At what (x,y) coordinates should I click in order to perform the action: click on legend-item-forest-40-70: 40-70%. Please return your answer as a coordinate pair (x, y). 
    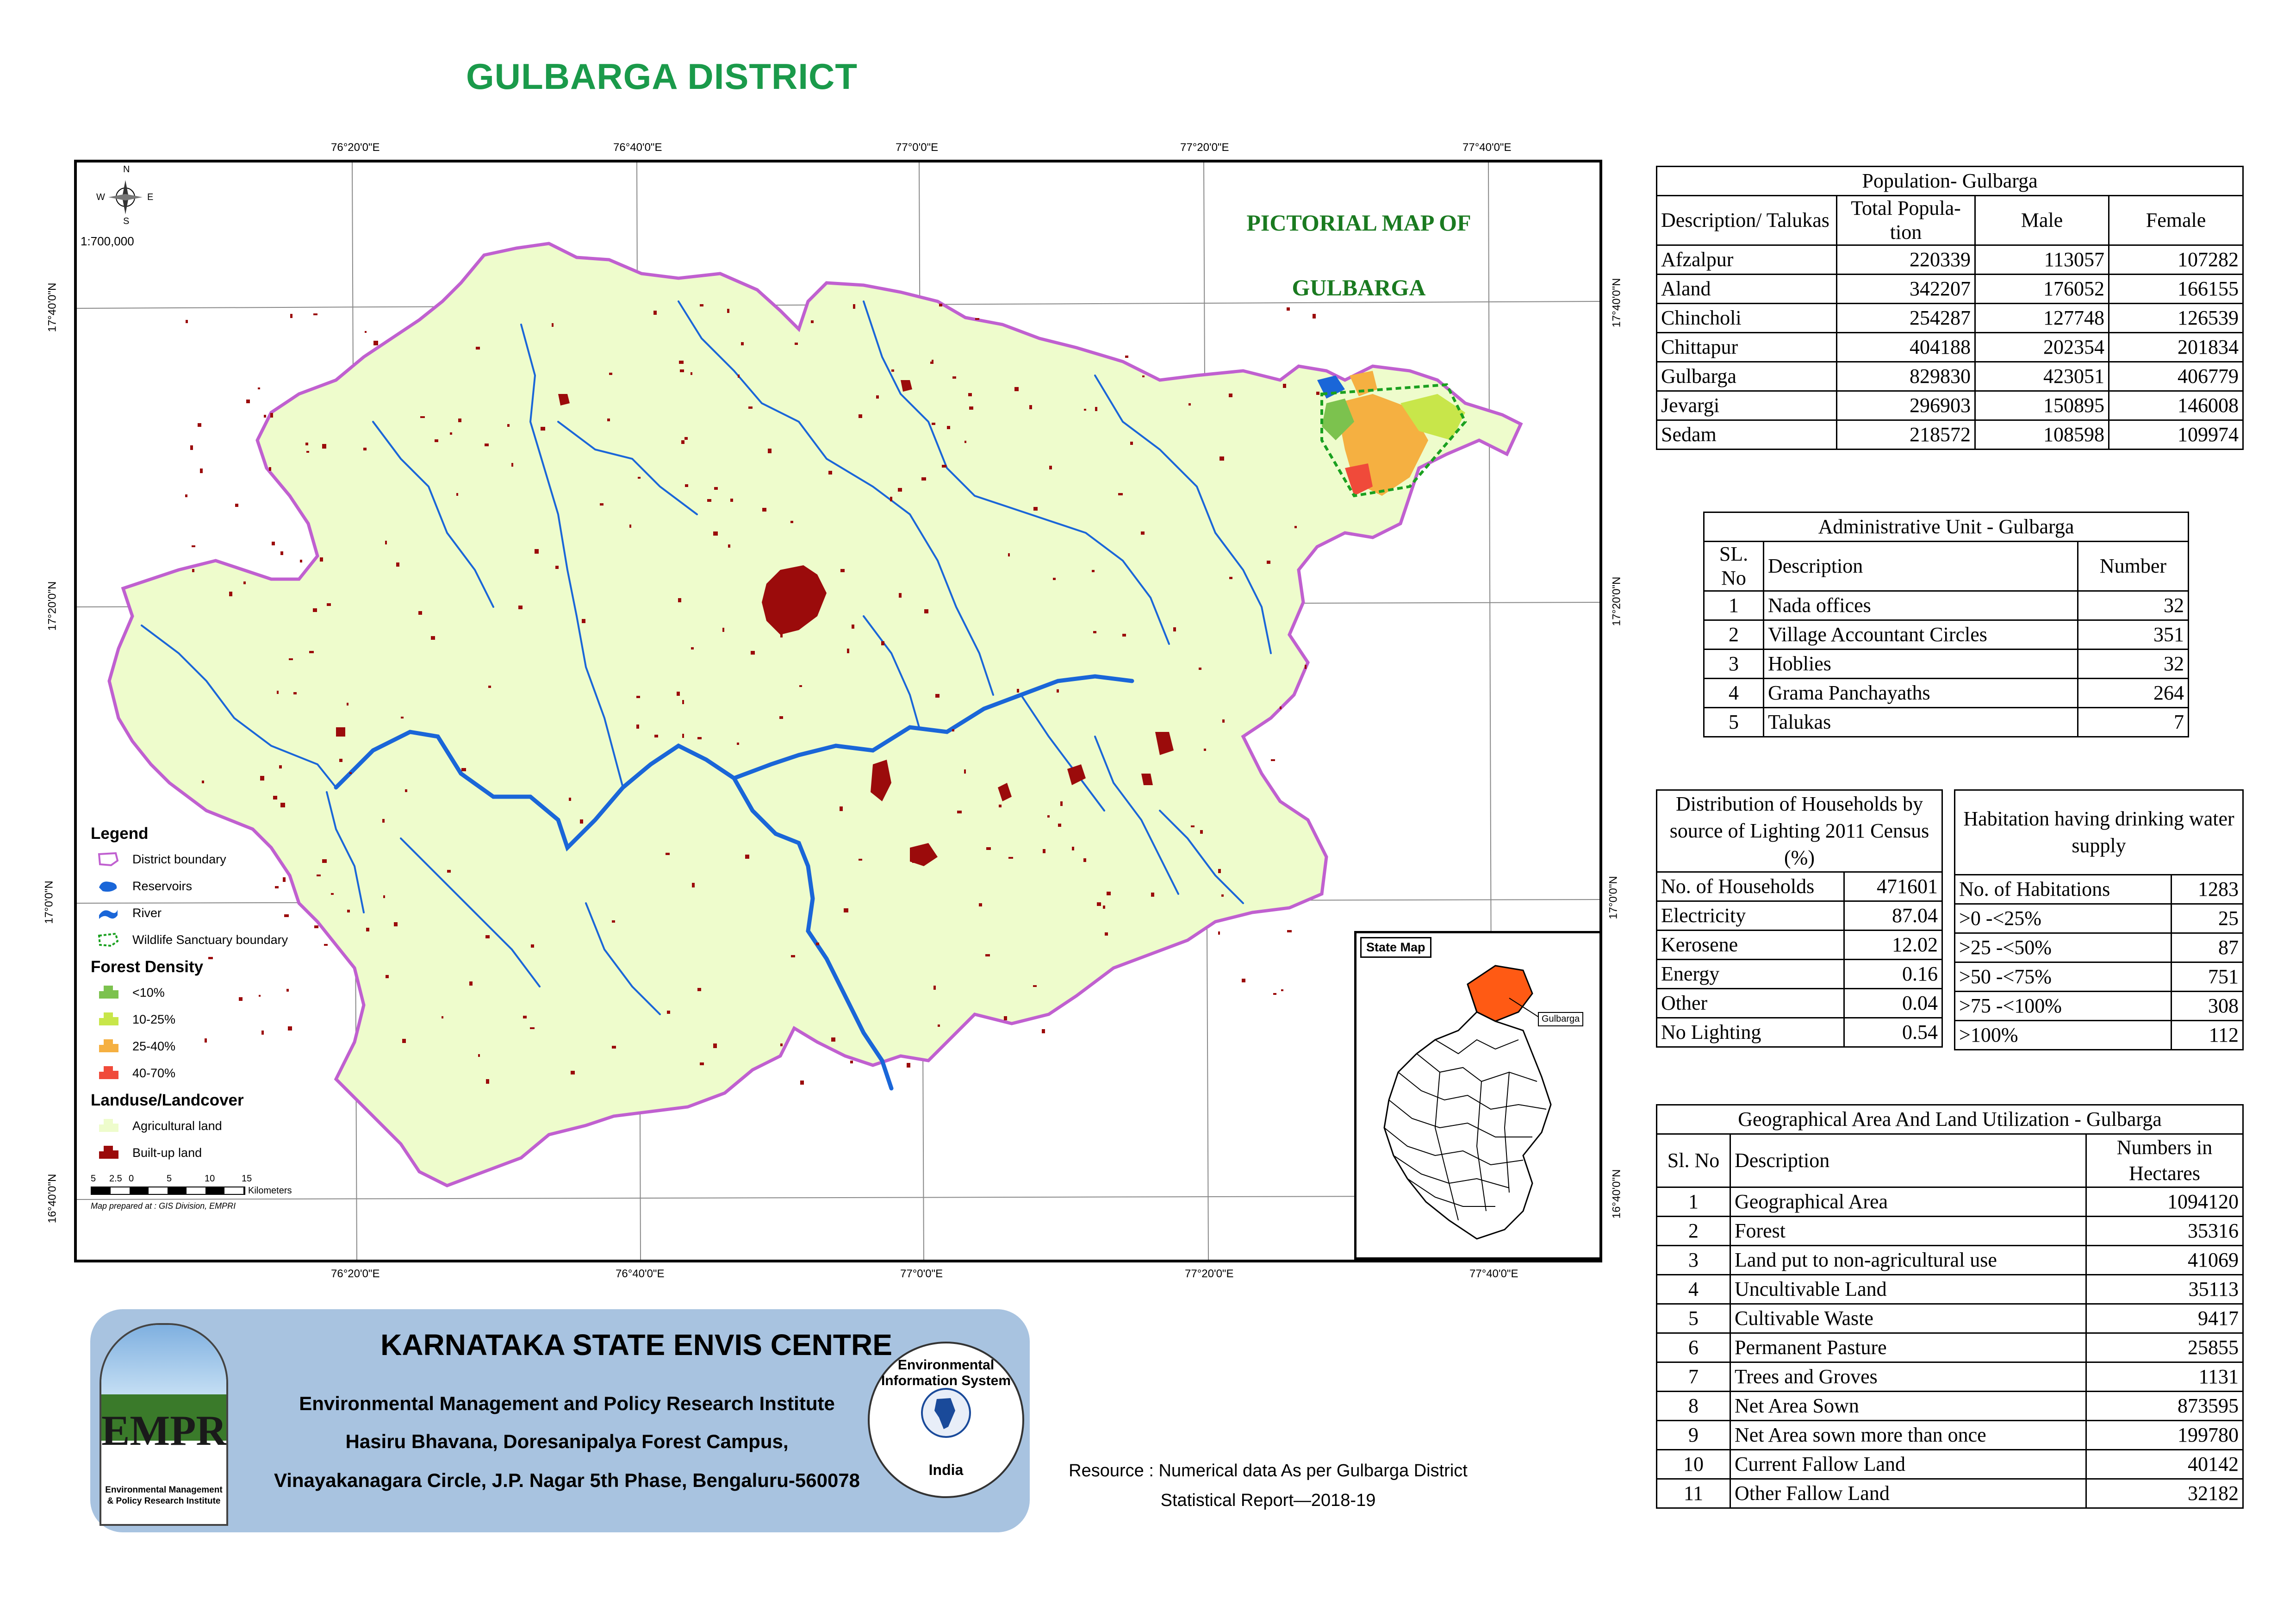
    Looking at the image, I should click on (220, 1073).